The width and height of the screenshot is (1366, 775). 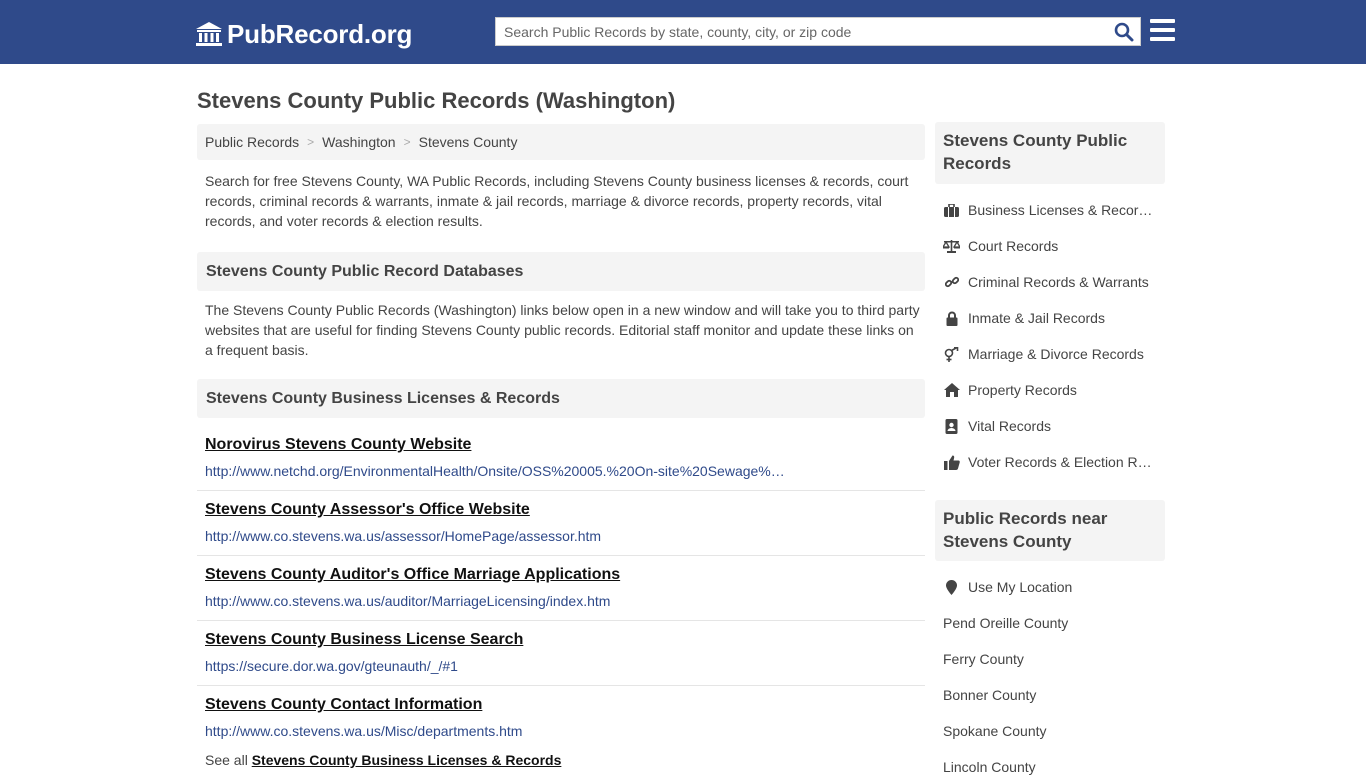 I want to click on map-marker-icon, so click(x=951, y=587).